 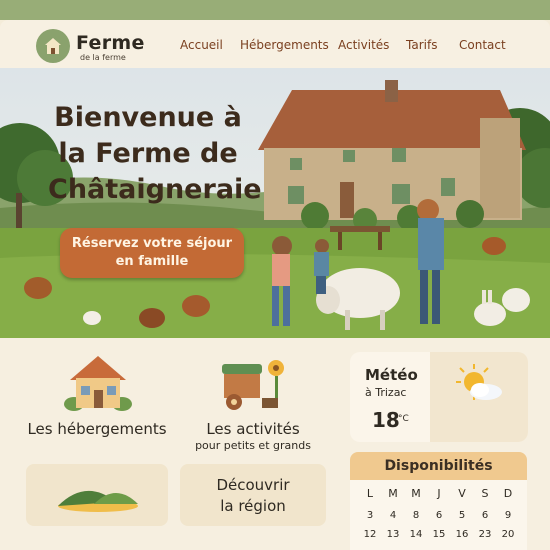 What do you see at coordinates (253, 385) in the screenshot?
I see `cart-flower-icon` at bounding box center [253, 385].